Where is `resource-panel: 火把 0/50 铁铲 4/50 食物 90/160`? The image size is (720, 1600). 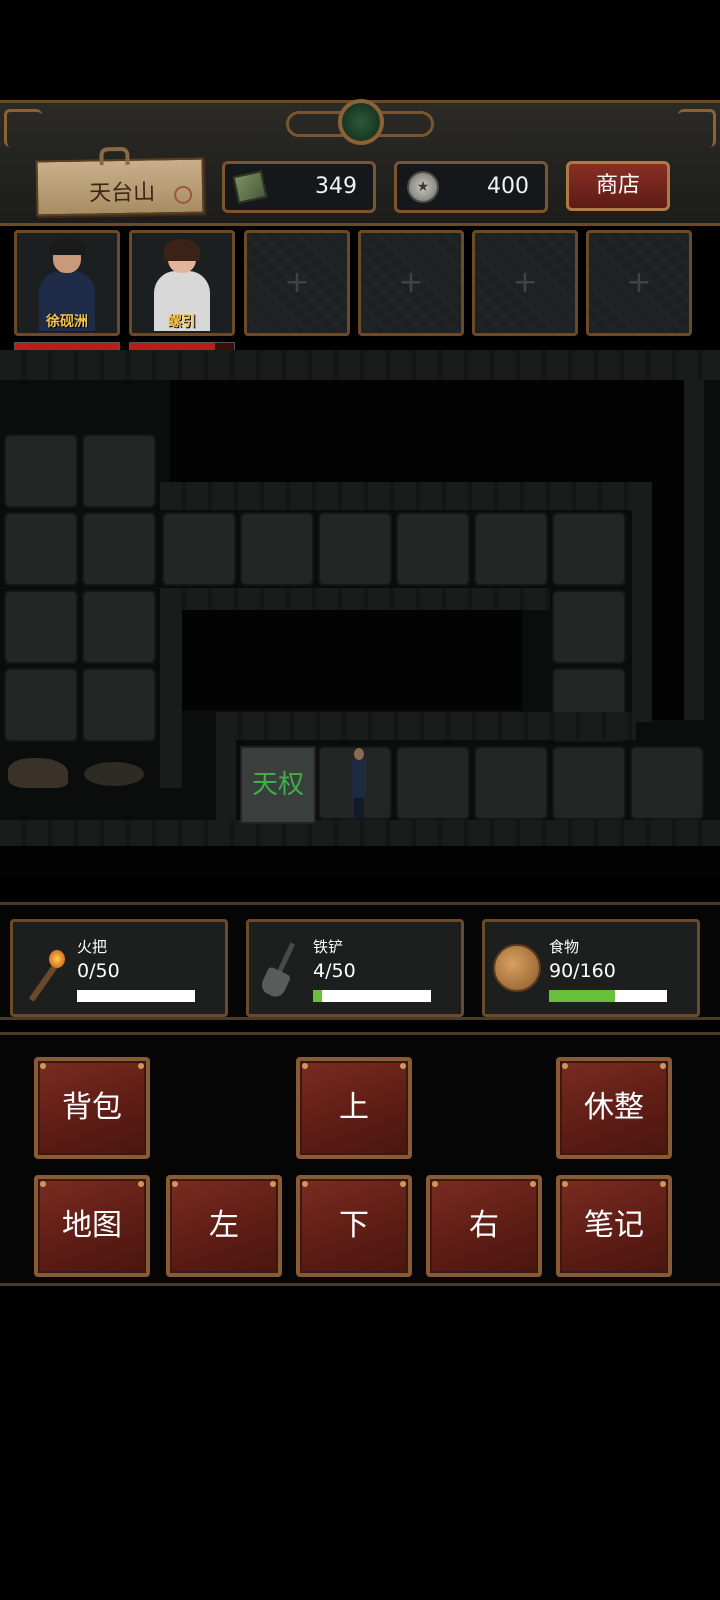
resource-panel: 火把 0/50 铁铲 4/50 食物 90/160 is located at coordinates (360, 961).